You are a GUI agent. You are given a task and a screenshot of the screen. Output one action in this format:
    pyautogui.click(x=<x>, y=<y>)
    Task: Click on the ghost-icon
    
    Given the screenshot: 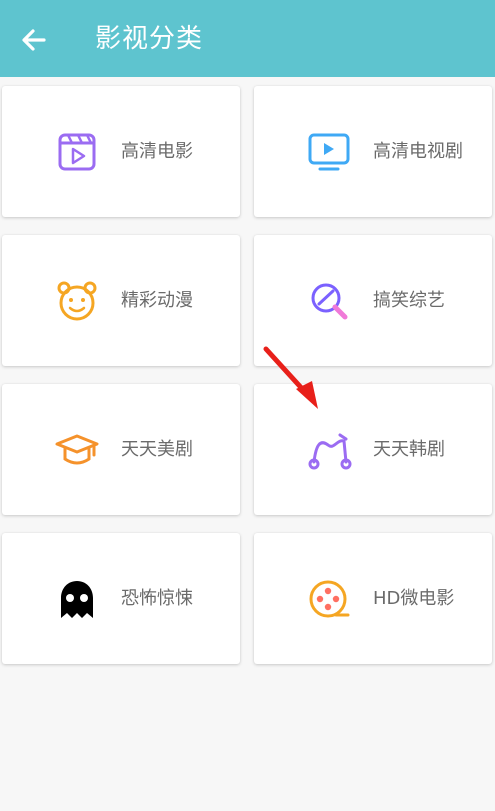 What is the action you would take?
    pyautogui.click(x=77, y=599)
    